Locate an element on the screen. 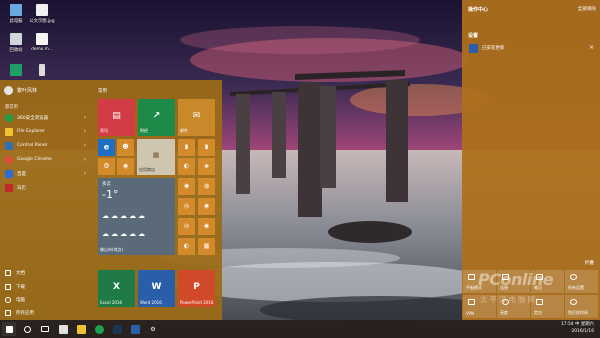  app-icon: ◐ is located at coordinates (186, 246).